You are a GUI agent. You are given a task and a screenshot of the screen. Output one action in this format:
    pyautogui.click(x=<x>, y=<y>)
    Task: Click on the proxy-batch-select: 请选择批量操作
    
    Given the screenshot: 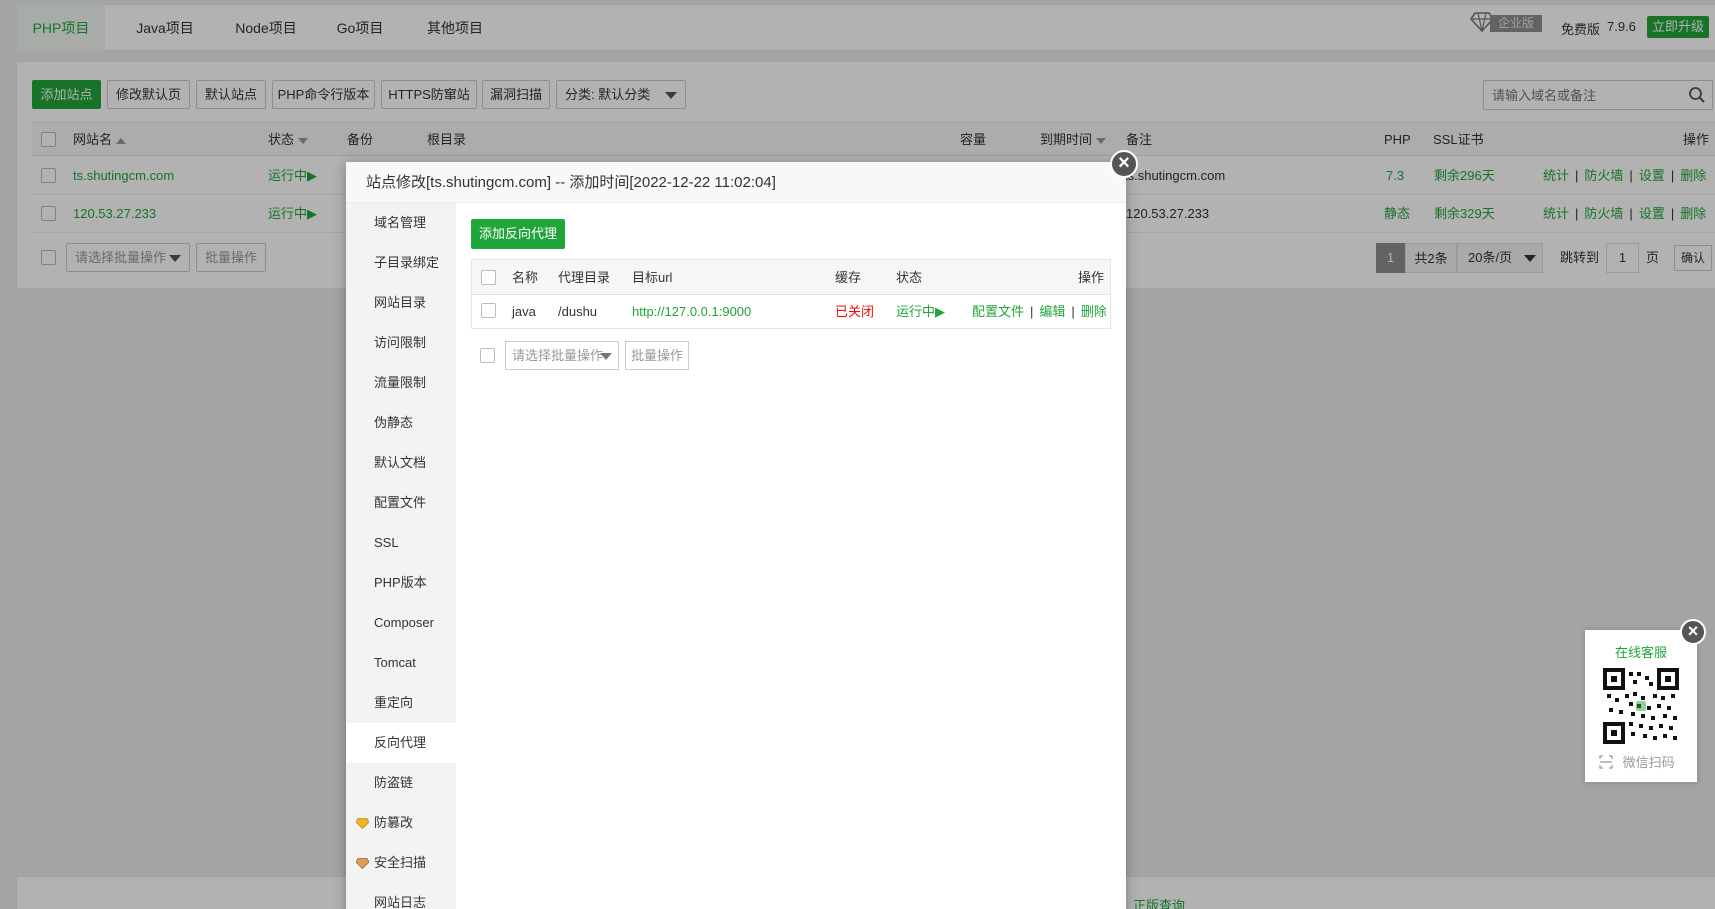 What is the action you would take?
    pyautogui.click(x=562, y=355)
    